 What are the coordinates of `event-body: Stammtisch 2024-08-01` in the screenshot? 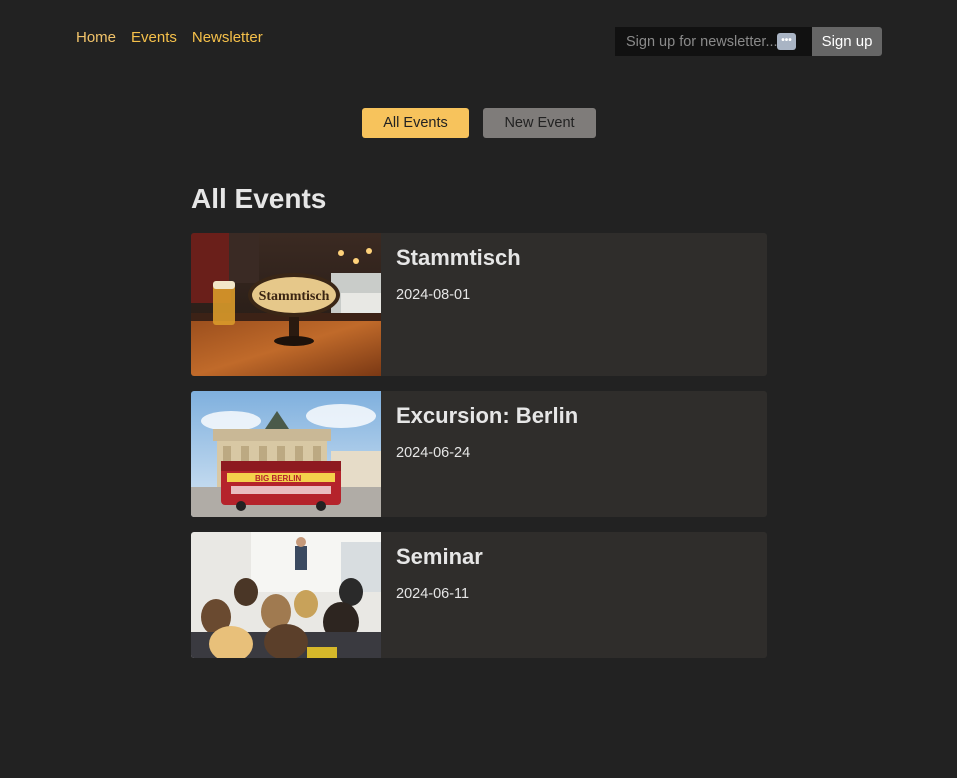 It's located at (458, 304).